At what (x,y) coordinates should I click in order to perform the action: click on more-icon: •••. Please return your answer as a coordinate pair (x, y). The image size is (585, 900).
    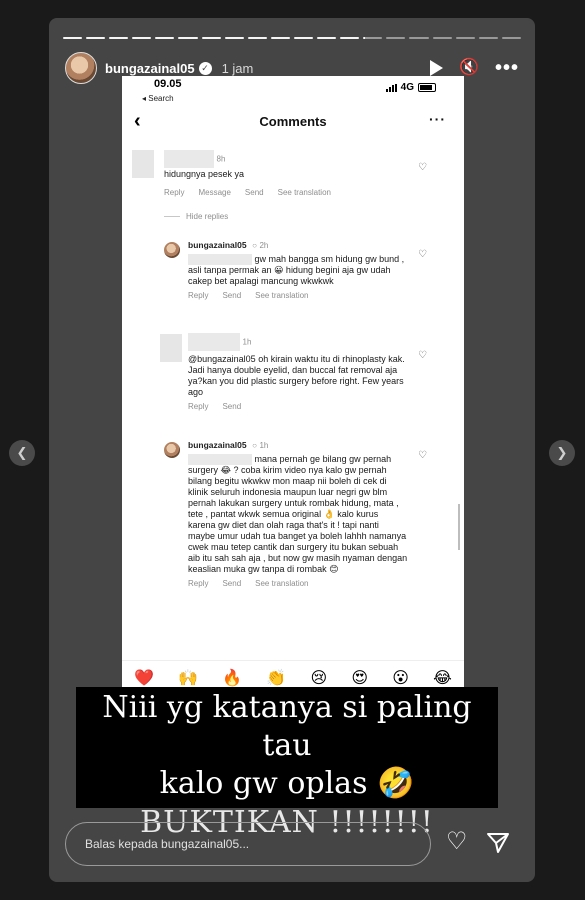
    Looking at the image, I should click on (507, 68).